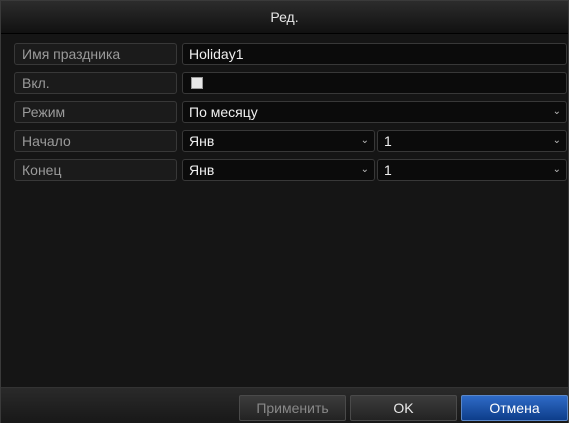 Image resolution: width=569 pixels, height=423 pixels. I want to click on start-day-select: 1 ⌄, so click(472, 141).